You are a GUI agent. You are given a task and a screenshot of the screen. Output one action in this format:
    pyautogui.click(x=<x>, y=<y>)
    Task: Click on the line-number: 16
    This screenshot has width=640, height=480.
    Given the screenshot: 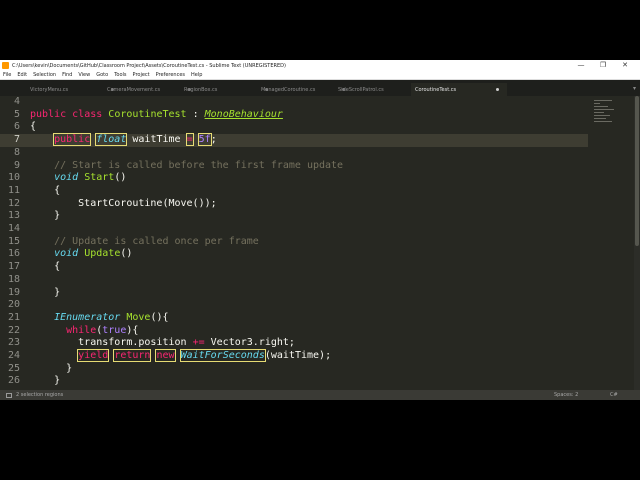 What is the action you would take?
    pyautogui.click(x=13, y=254)
    